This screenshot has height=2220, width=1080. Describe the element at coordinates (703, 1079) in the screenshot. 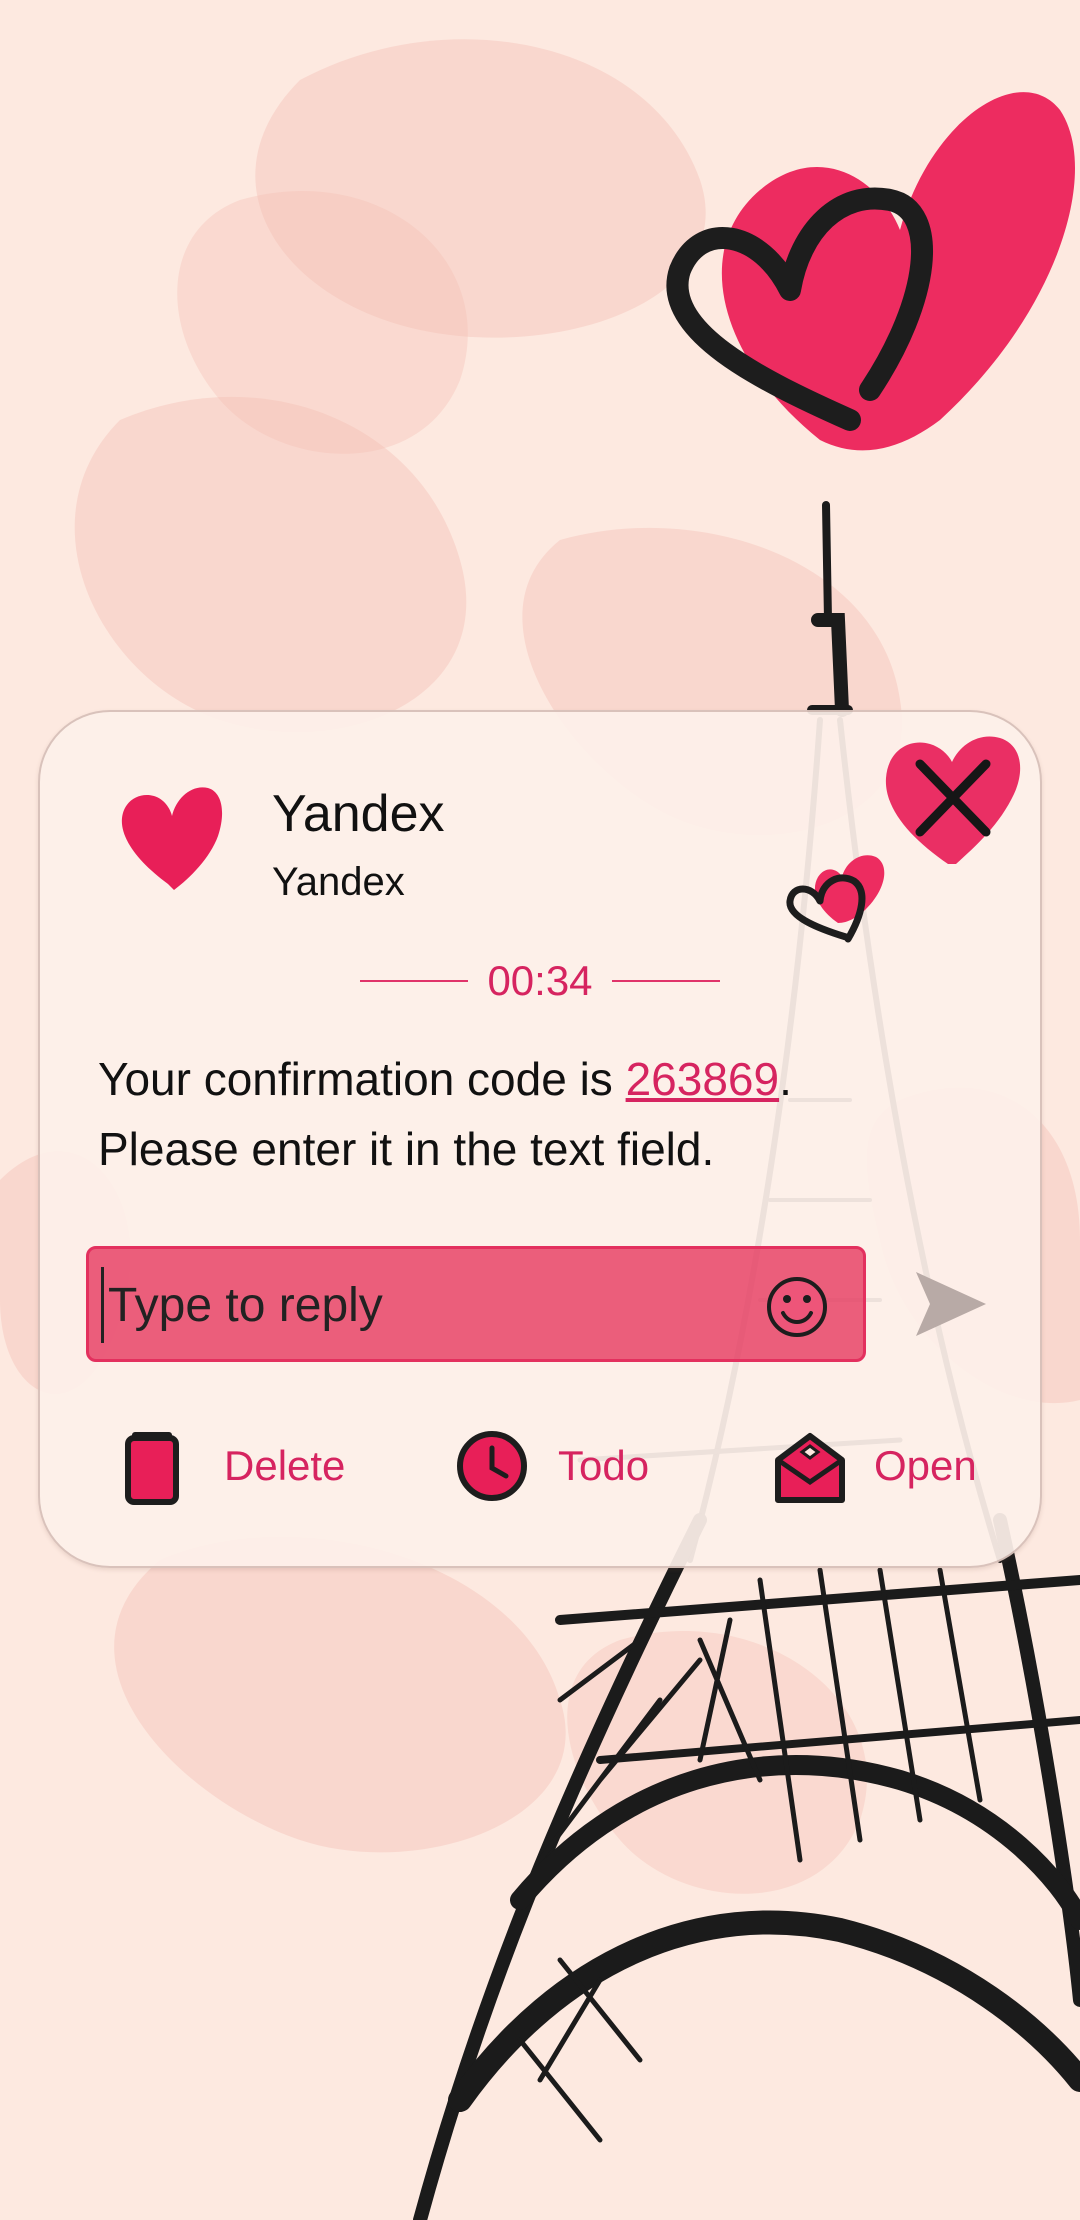

I see `confirmation-code-link: 263869` at that location.